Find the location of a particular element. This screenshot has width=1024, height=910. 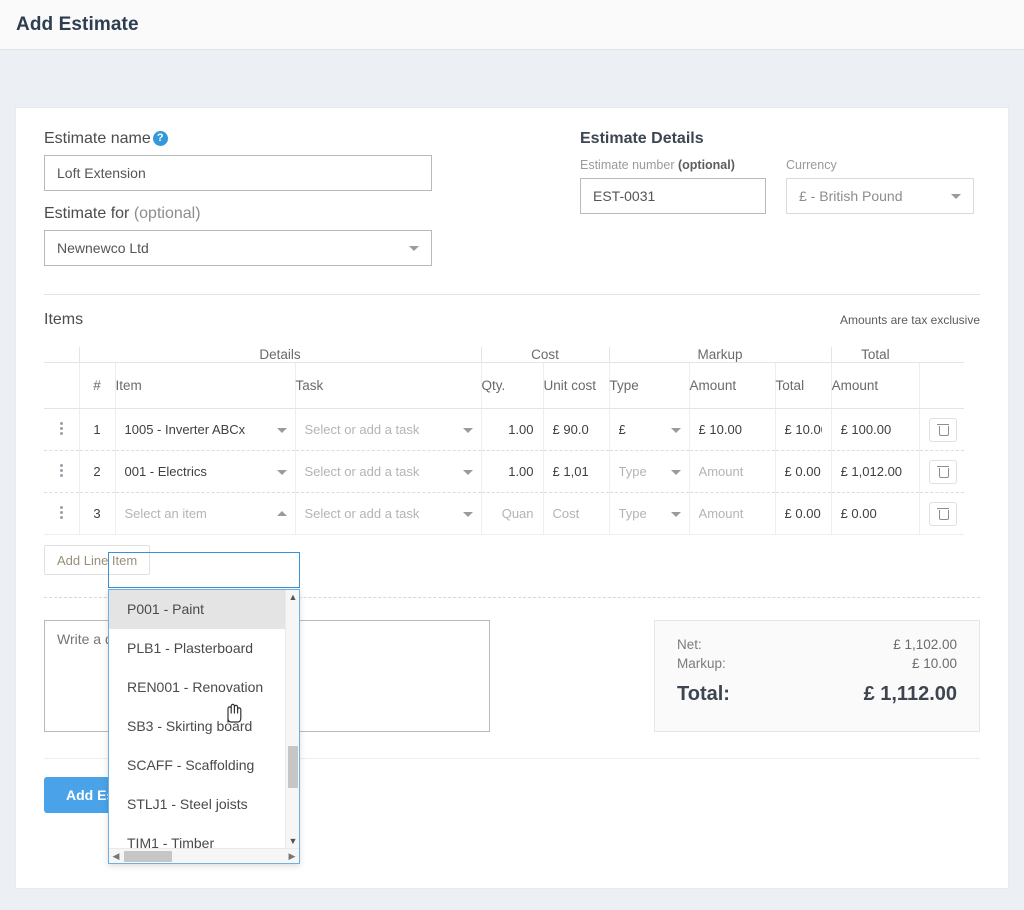

estimate-number-label-text: Estimate number is located at coordinates (629, 165).